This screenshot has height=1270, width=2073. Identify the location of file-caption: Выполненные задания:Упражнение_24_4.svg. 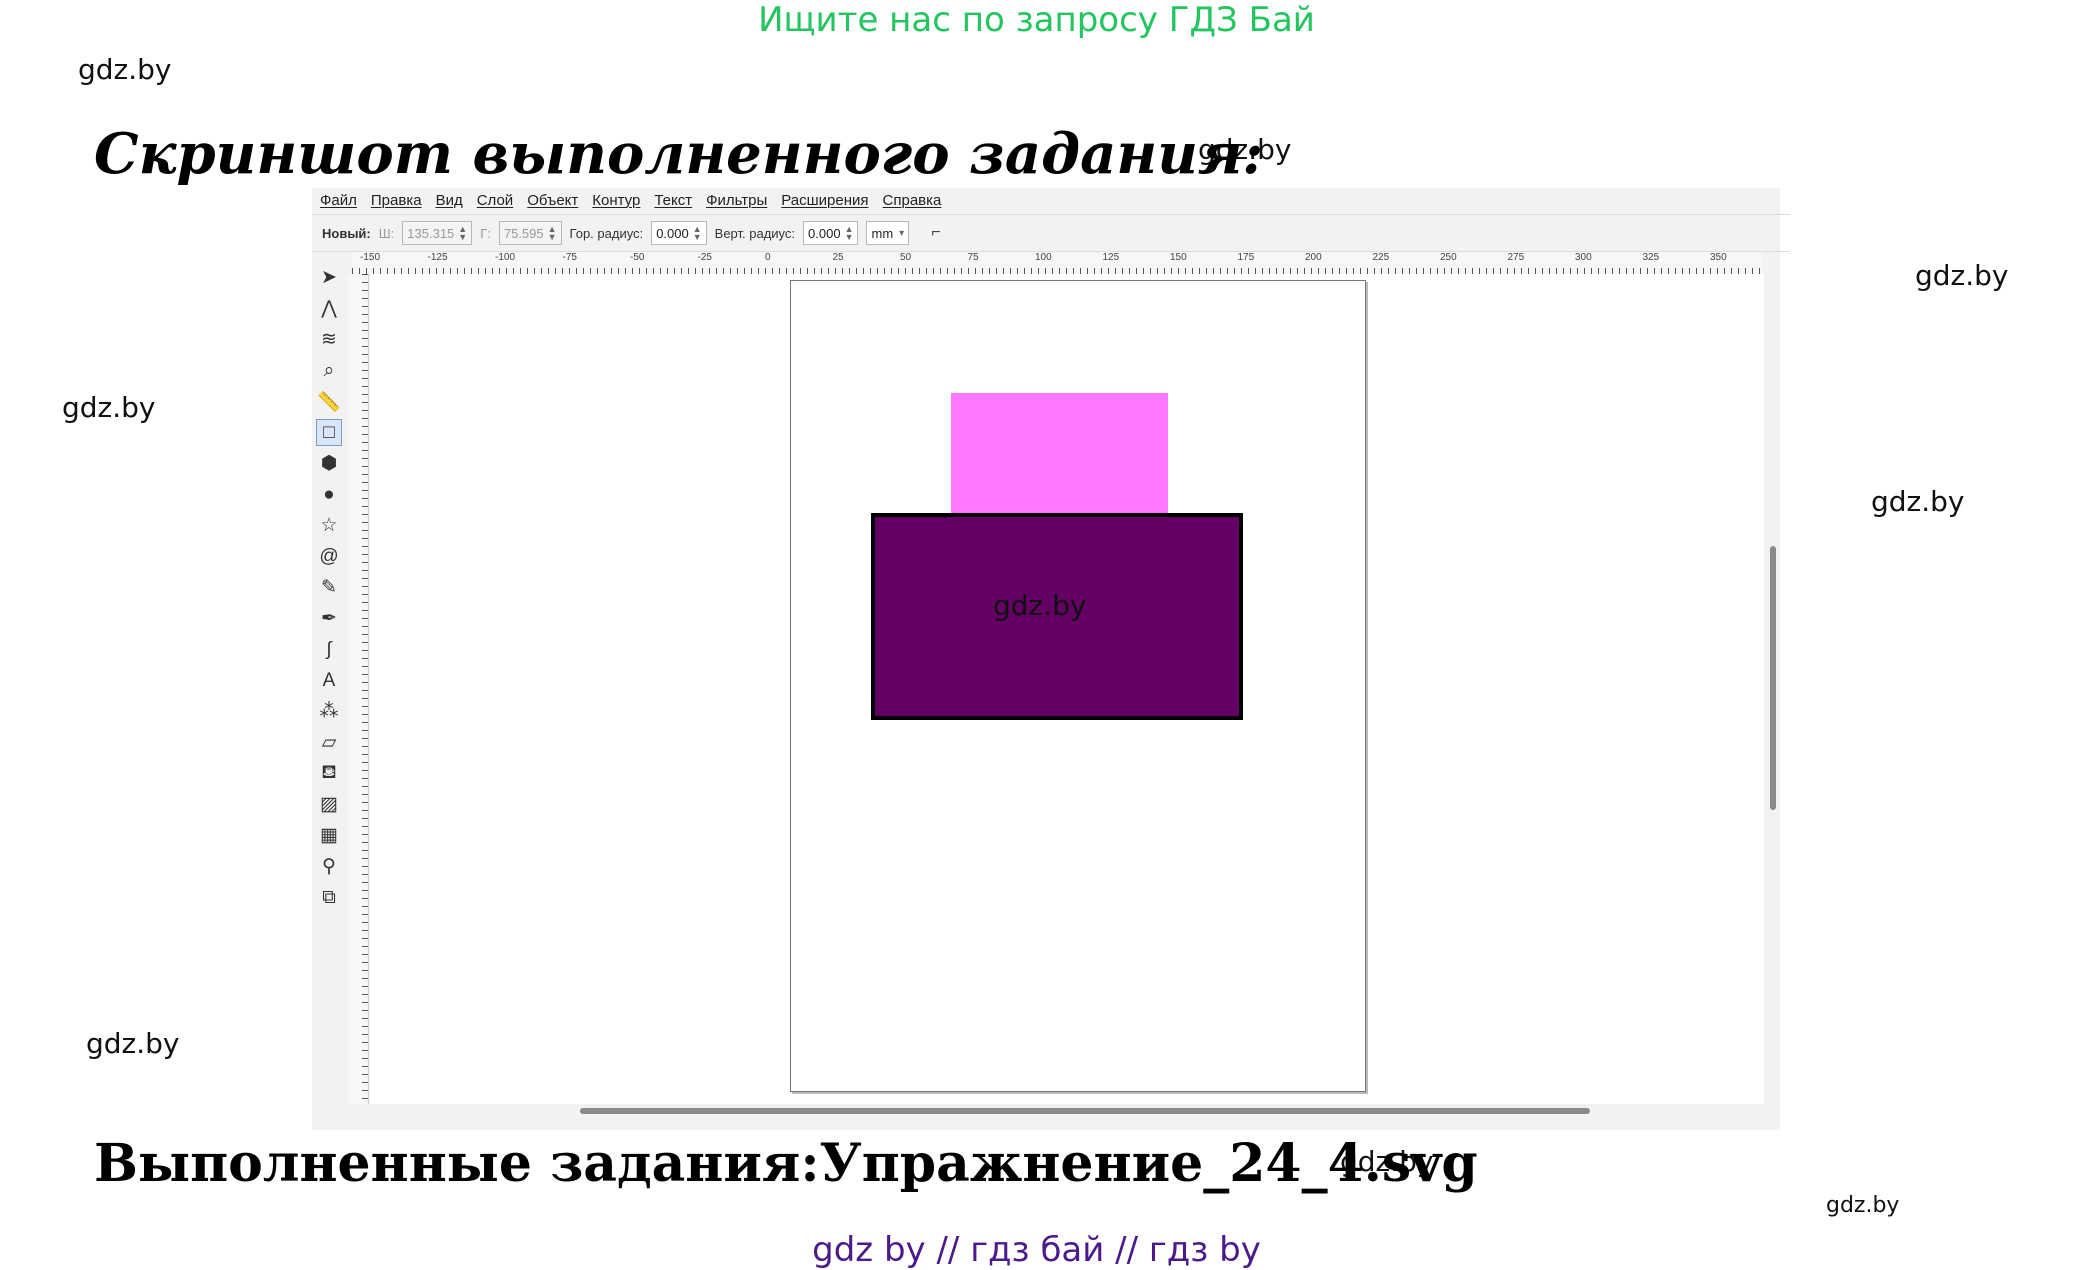
(786, 1163).